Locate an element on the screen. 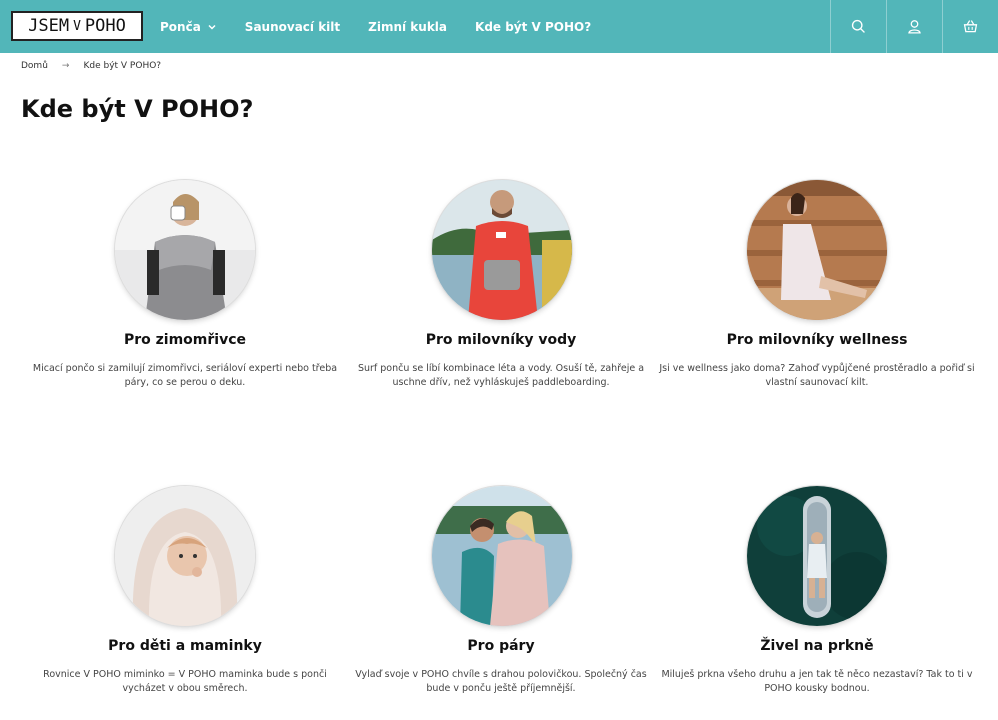  user-icon is located at coordinates (914, 27).